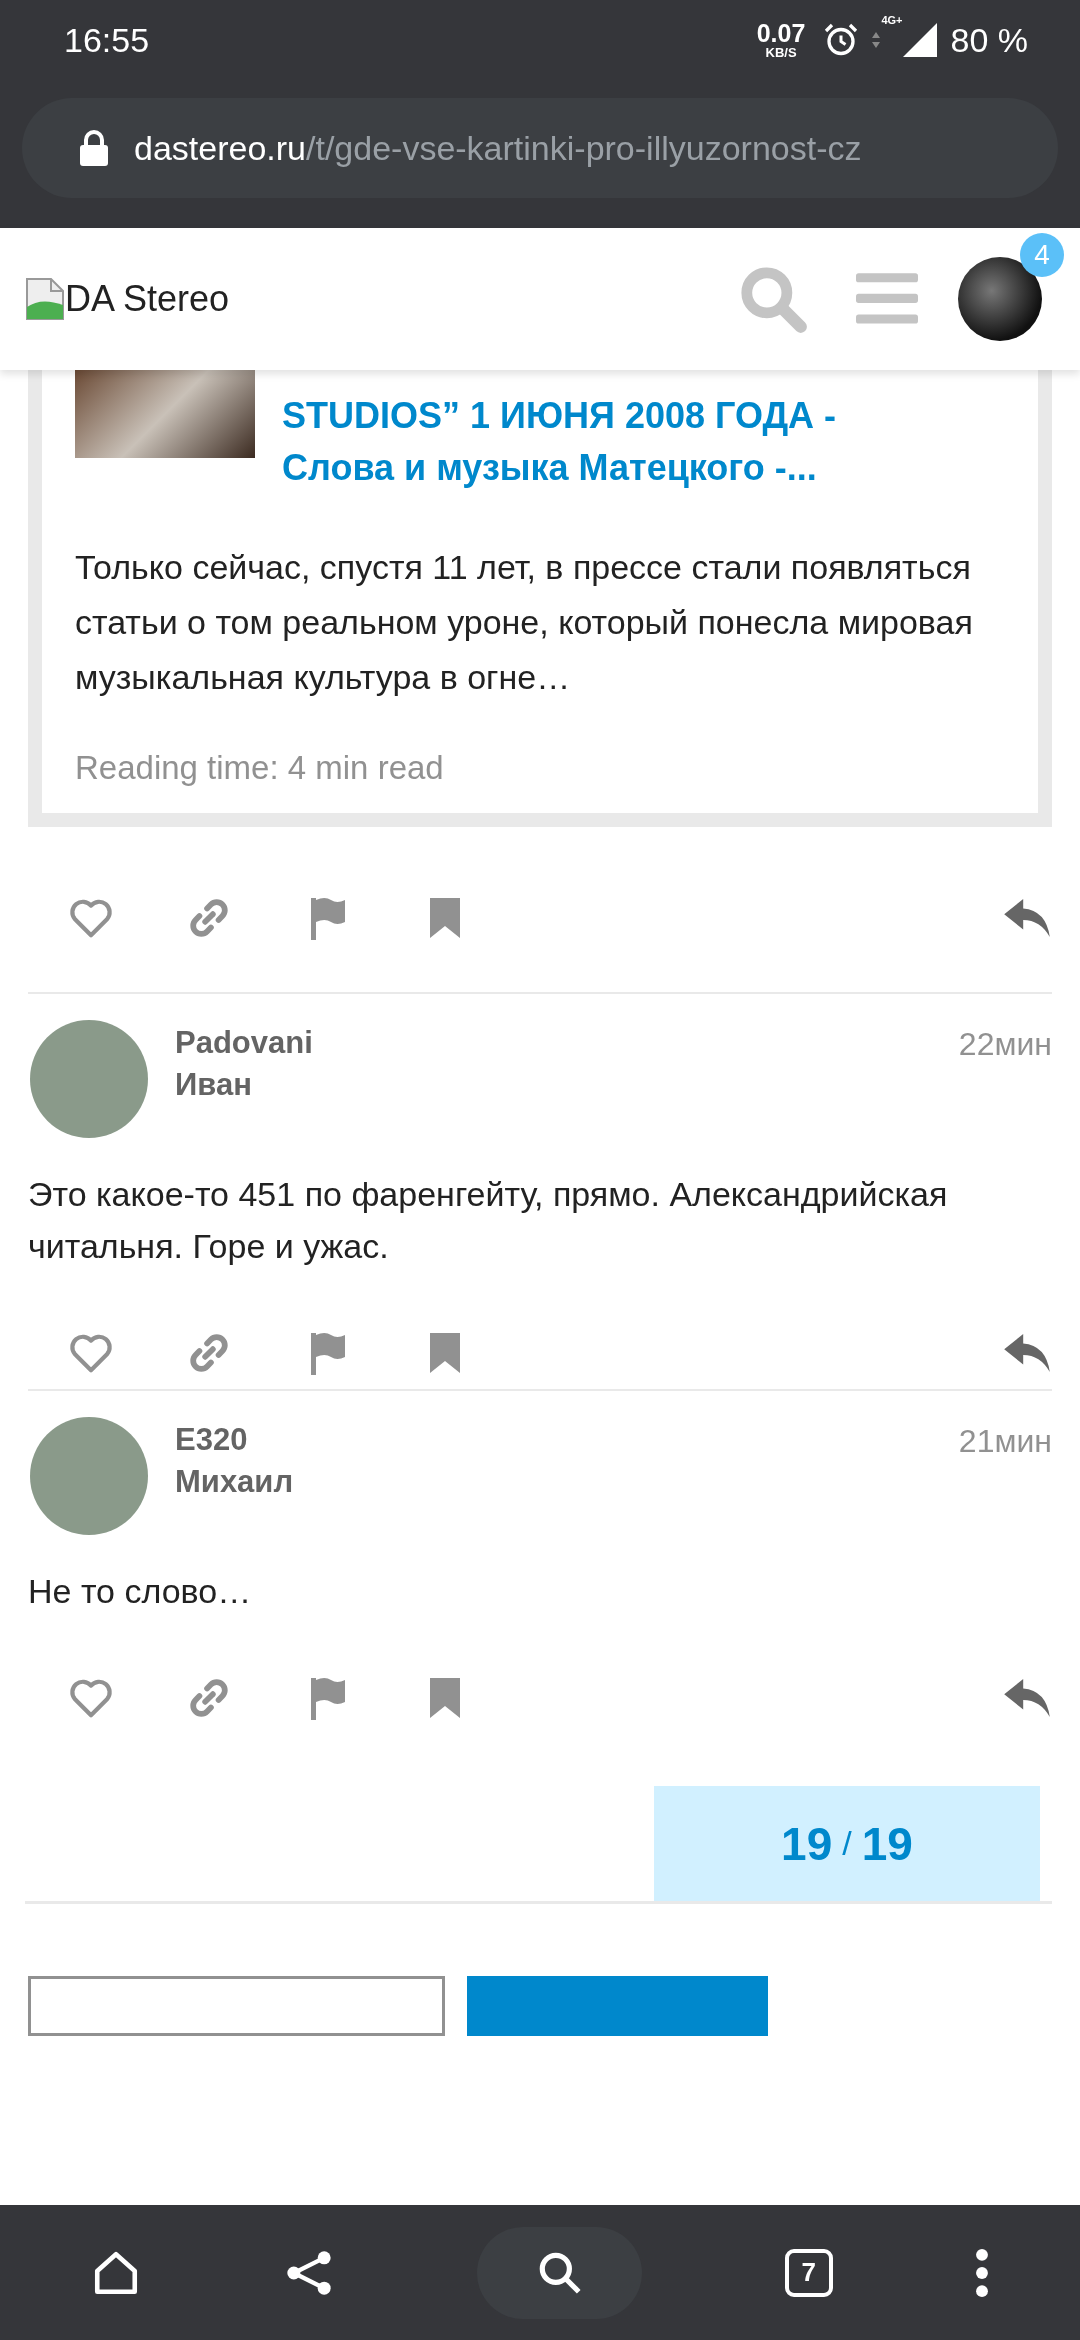 This screenshot has width=1080, height=2340. I want to click on post-time: 21мин, so click(1005, 1441).